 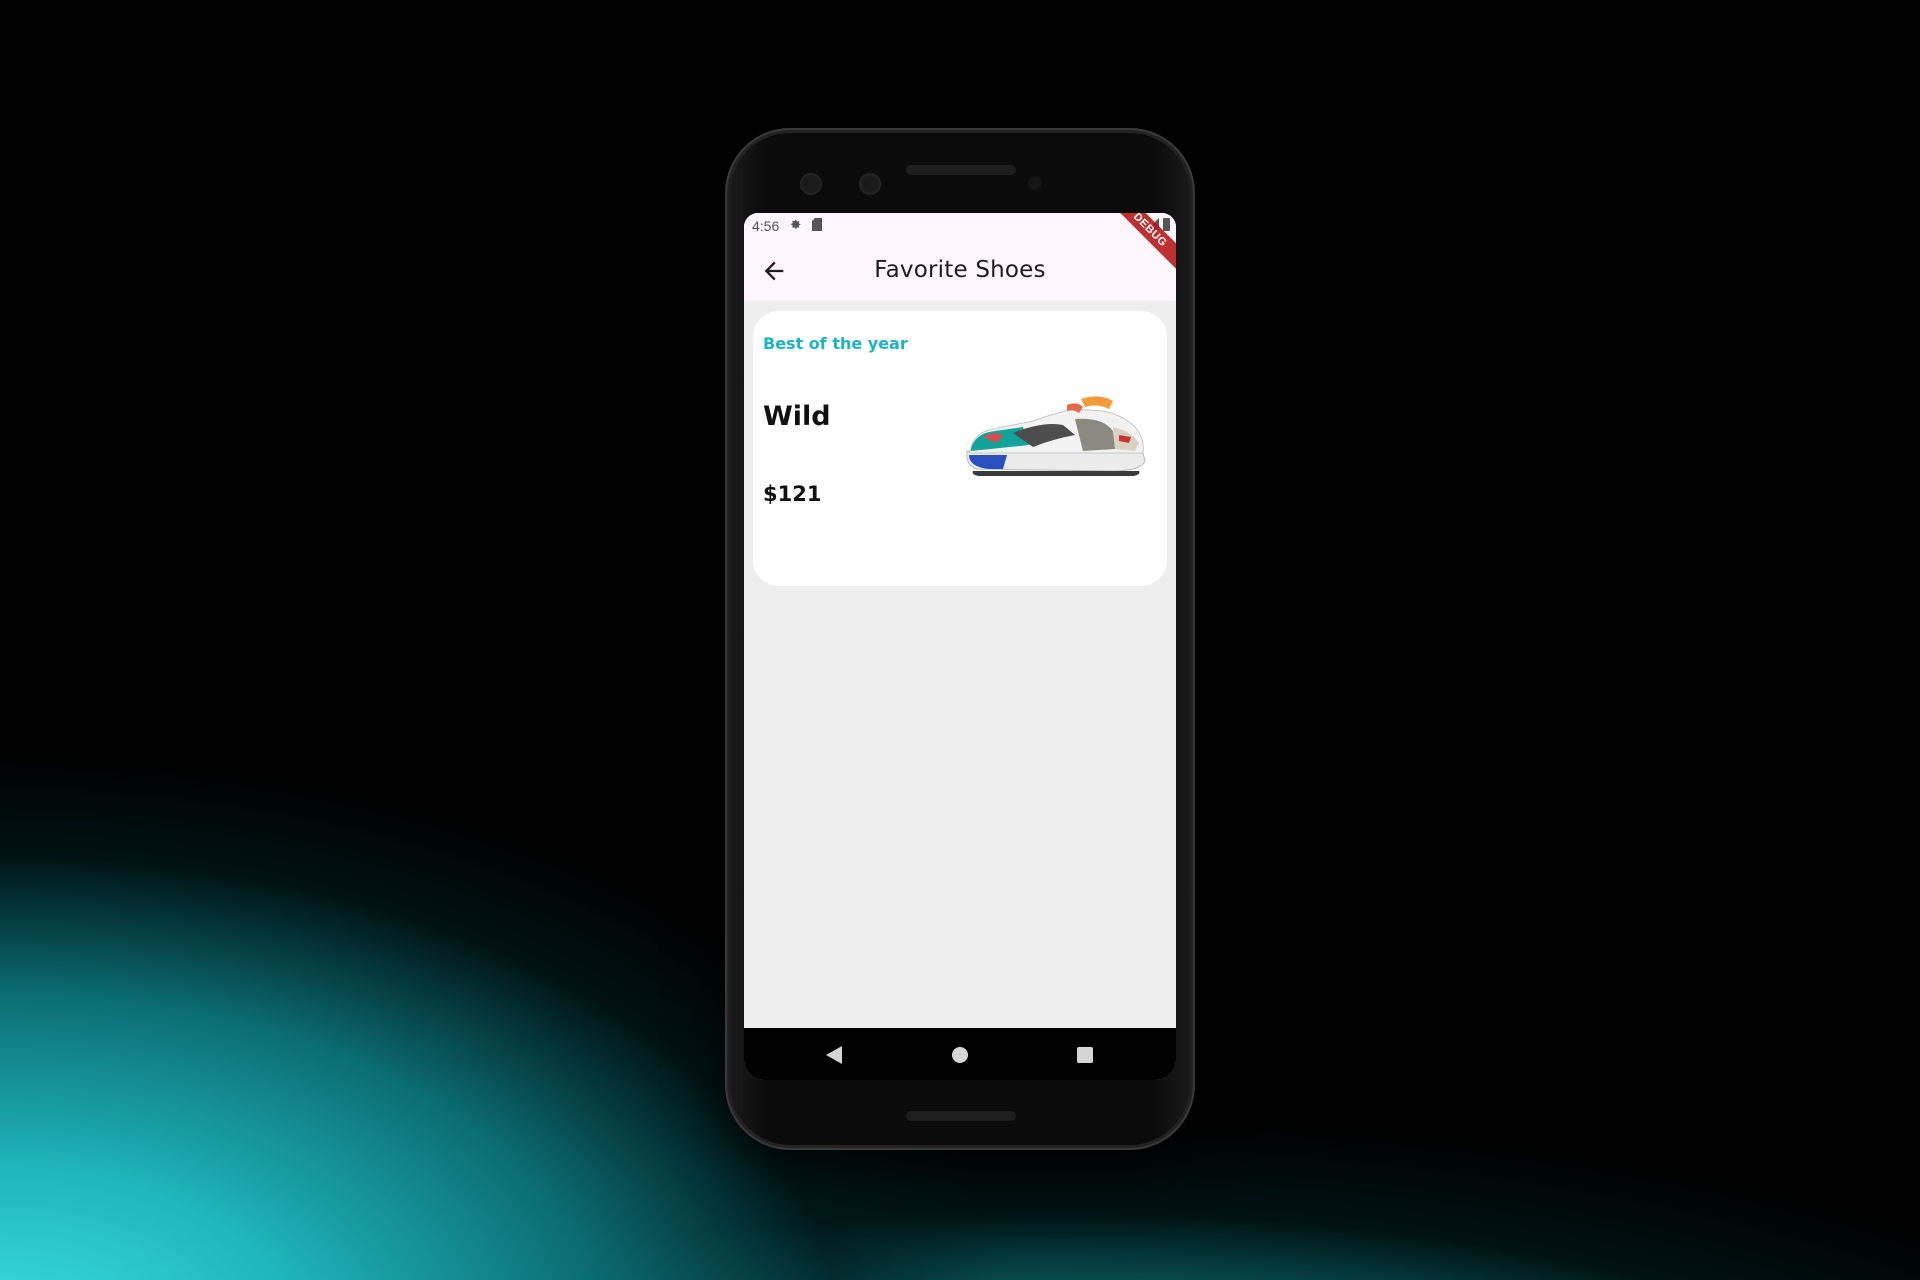 What do you see at coordinates (961, 1116) in the screenshot?
I see `bottom-speaker` at bounding box center [961, 1116].